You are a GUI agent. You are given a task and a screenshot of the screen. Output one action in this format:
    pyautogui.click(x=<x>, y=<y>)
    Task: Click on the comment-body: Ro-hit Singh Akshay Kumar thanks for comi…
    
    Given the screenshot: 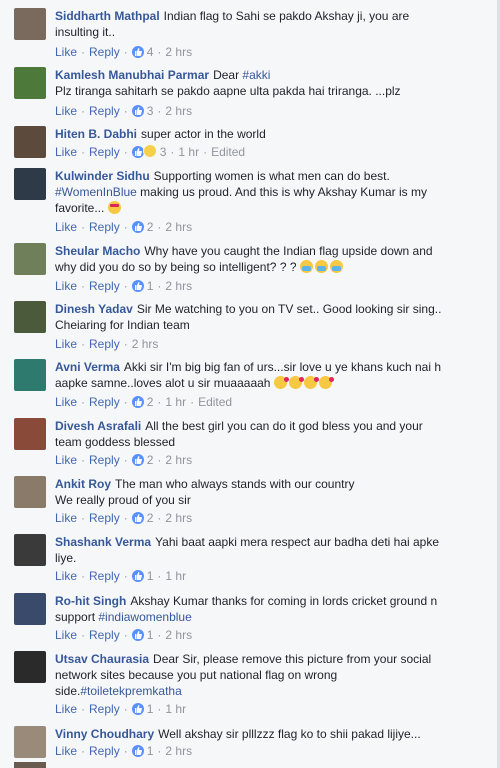 What is the action you would take?
    pyautogui.click(x=252, y=609)
    